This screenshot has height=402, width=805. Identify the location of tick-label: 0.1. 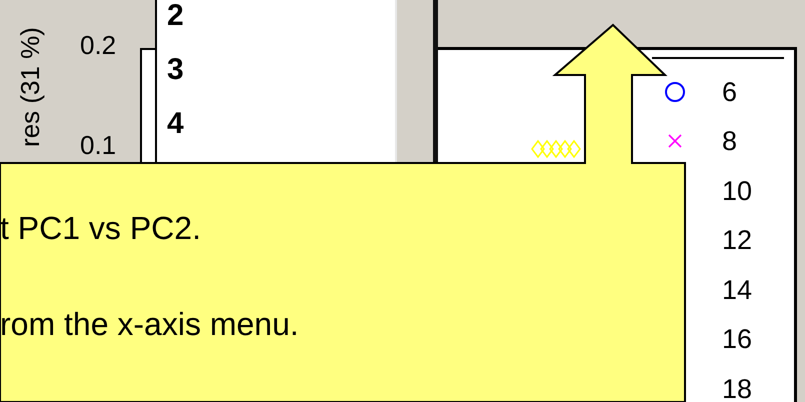
(98, 145).